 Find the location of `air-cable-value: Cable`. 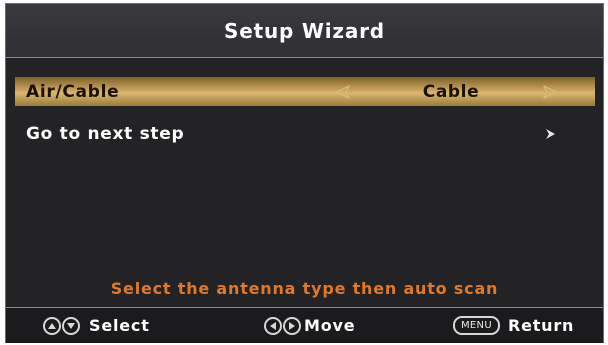

air-cable-value: Cable is located at coordinates (451, 91).